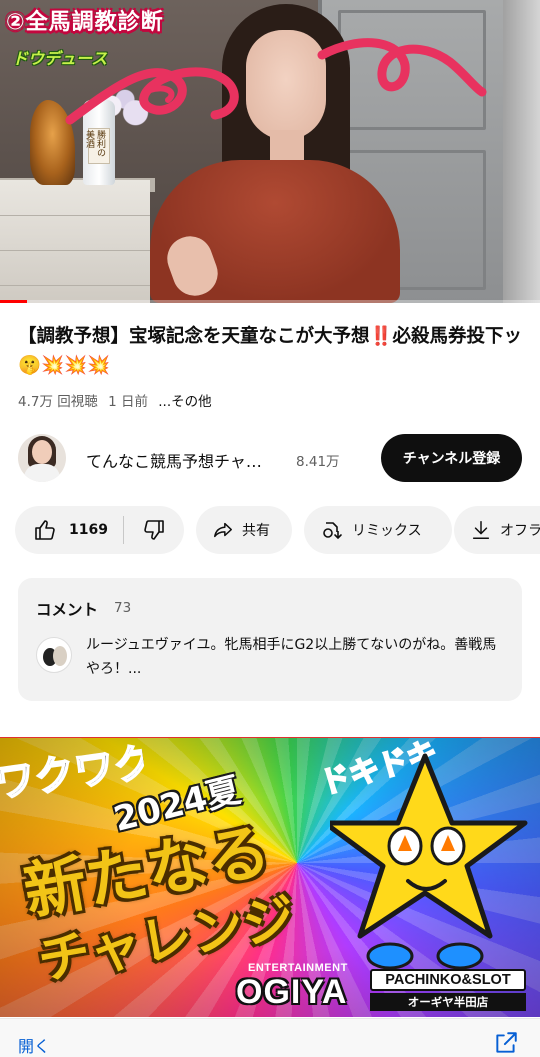 The width and height of the screenshot is (540, 1057). I want to click on thumbnail-title: ②全馬調教診断, so click(85, 22).